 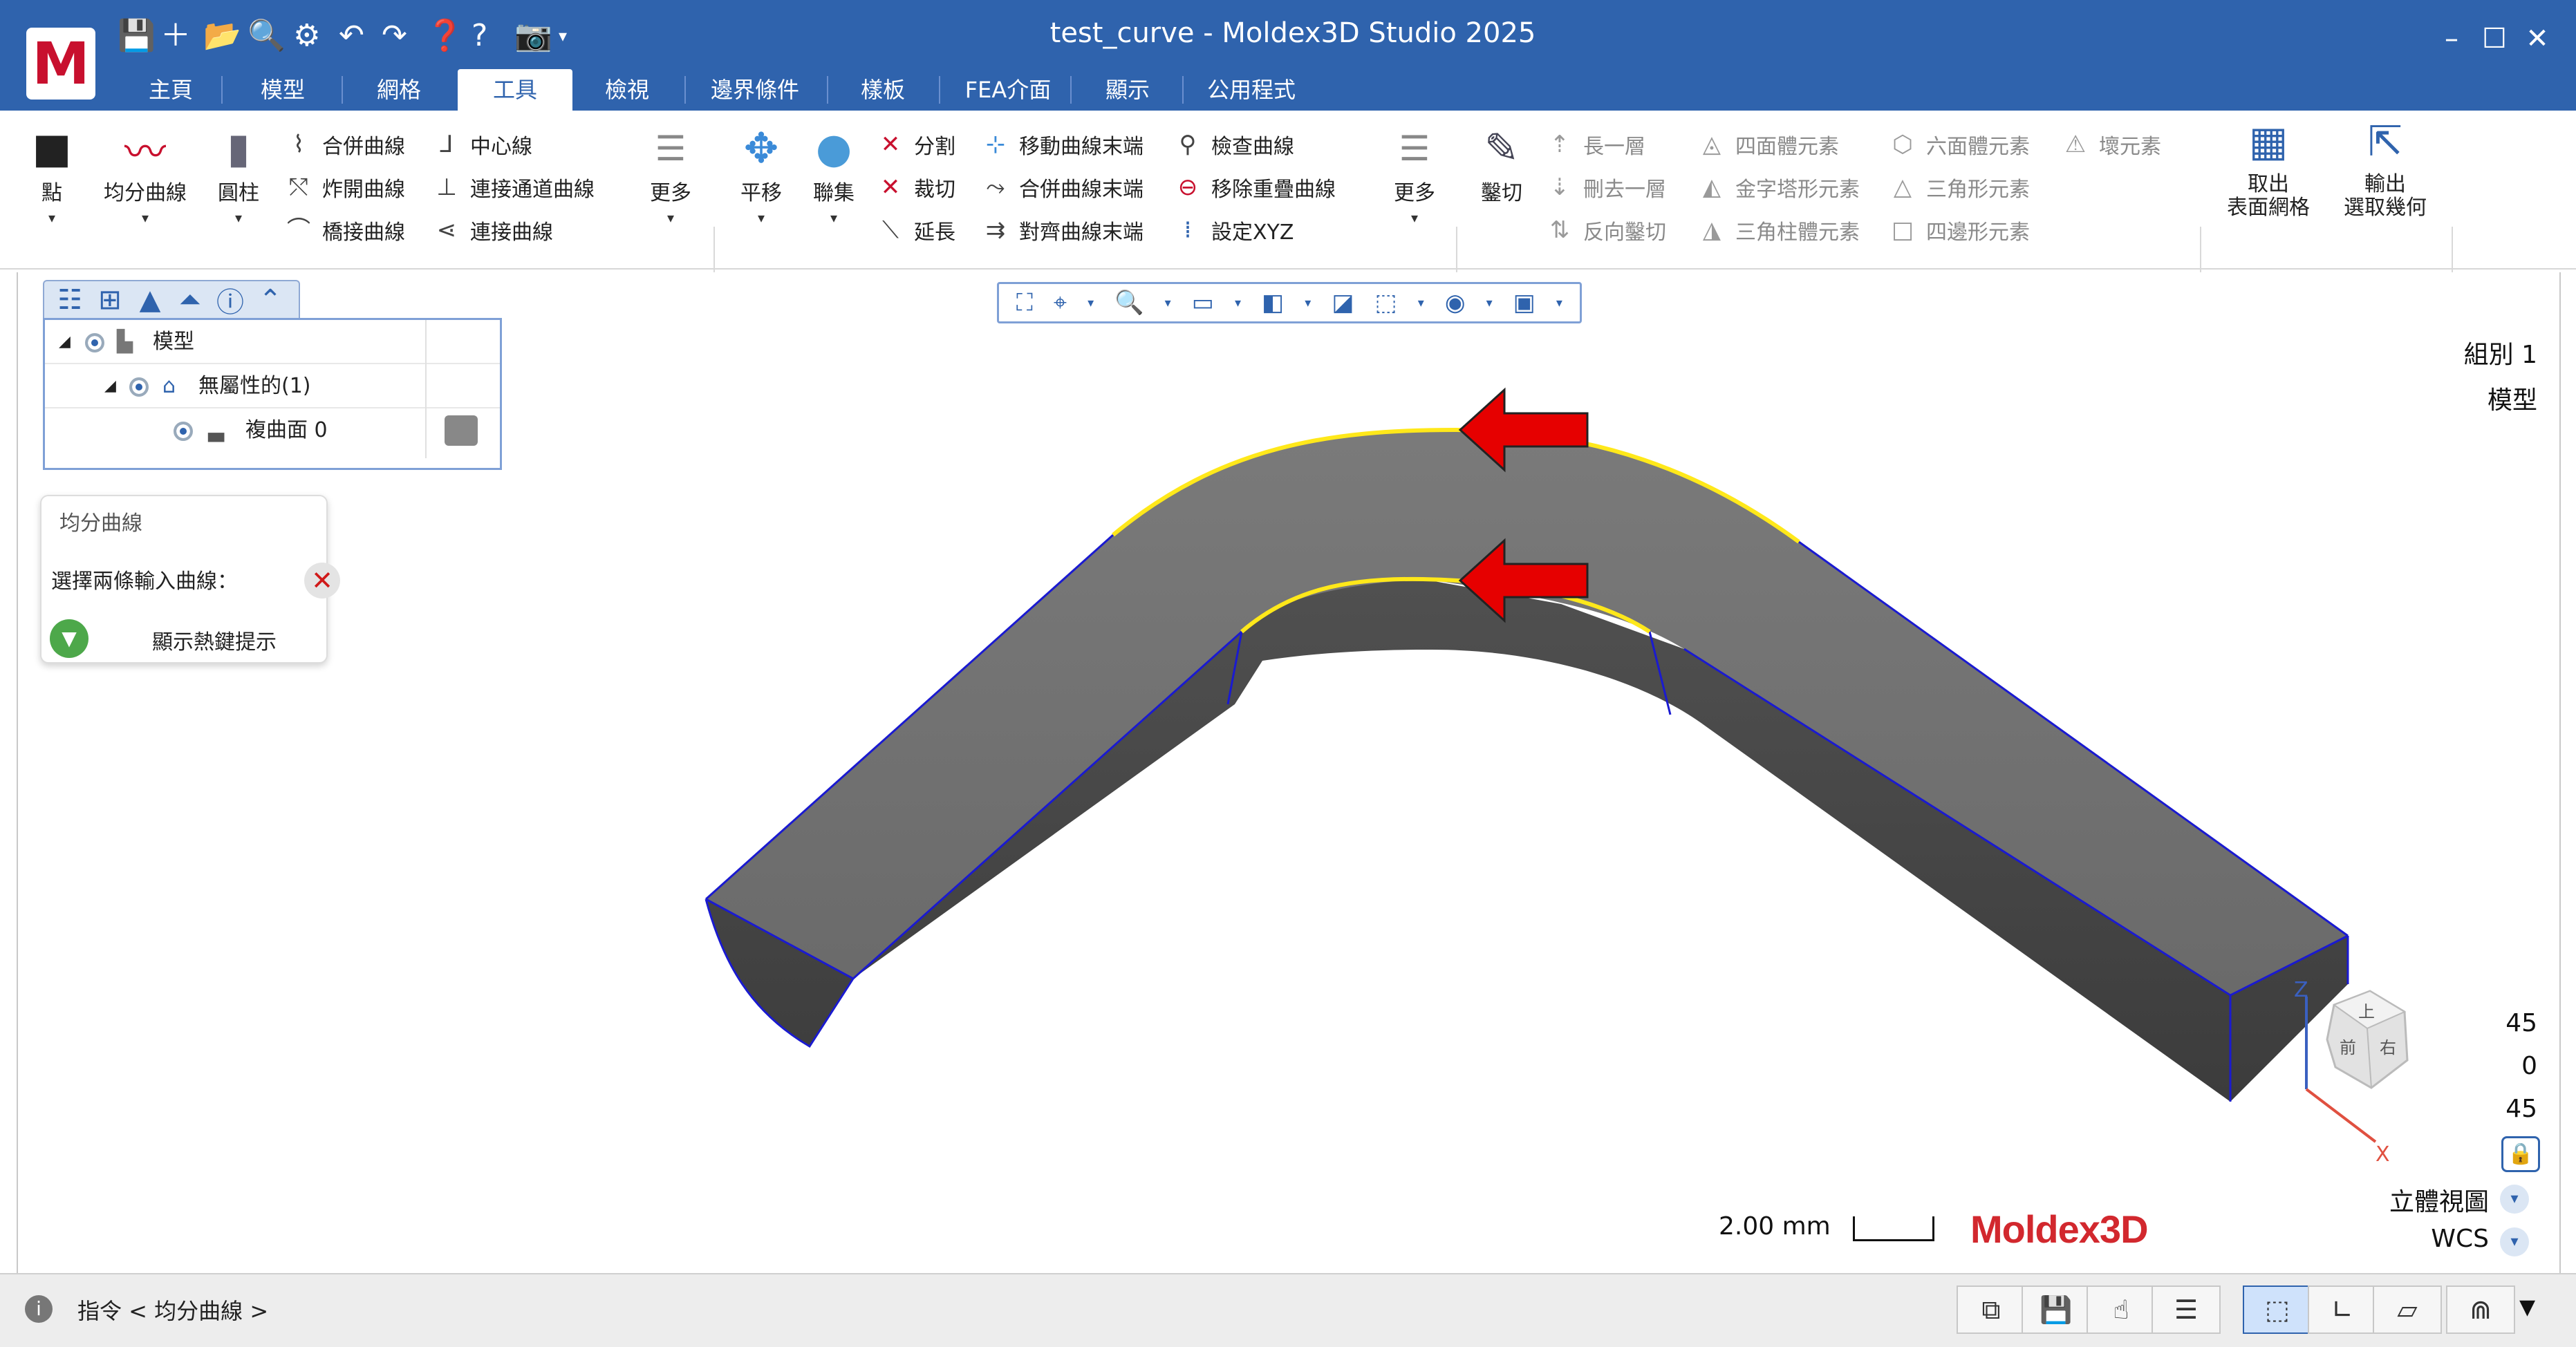 I want to click on open-folder-icon: 📂, so click(x=222, y=36).